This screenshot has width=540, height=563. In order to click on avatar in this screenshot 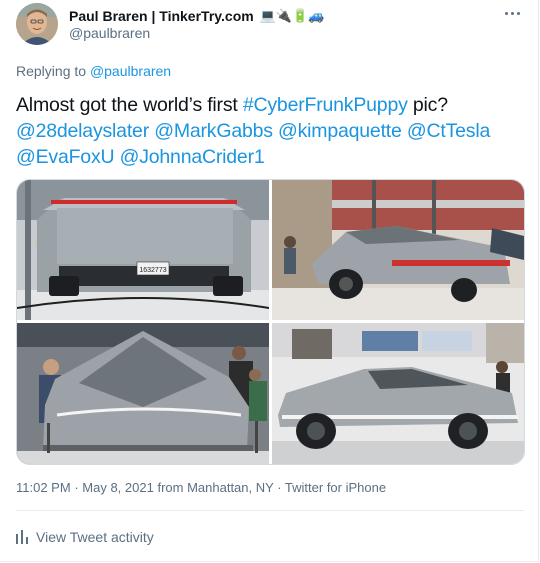, I will do `click(37, 24)`.